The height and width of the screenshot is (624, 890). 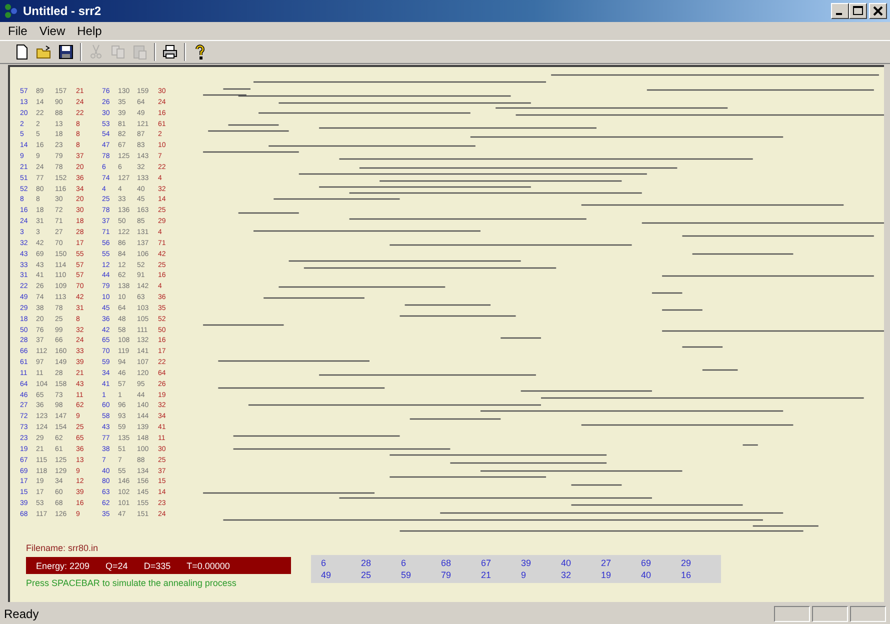 What do you see at coordinates (686, 563) in the screenshot?
I see `sequence-value: 29` at bounding box center [686, 563].